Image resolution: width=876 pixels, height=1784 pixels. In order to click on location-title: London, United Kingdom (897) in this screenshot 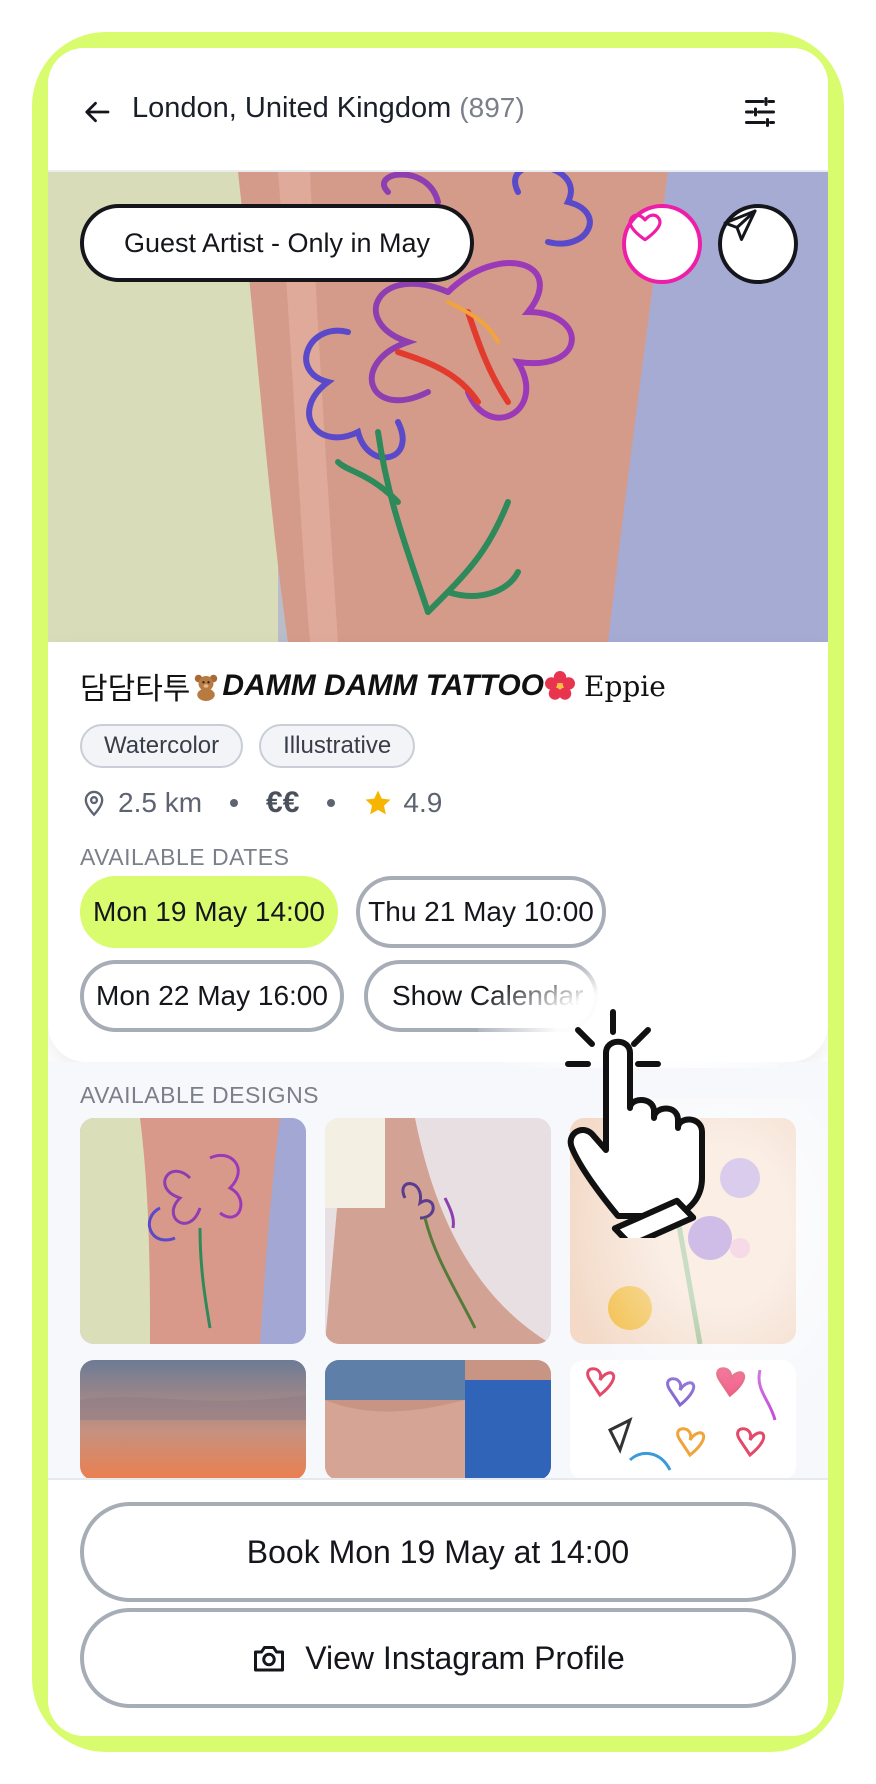, I will do `click(328, 108)`.